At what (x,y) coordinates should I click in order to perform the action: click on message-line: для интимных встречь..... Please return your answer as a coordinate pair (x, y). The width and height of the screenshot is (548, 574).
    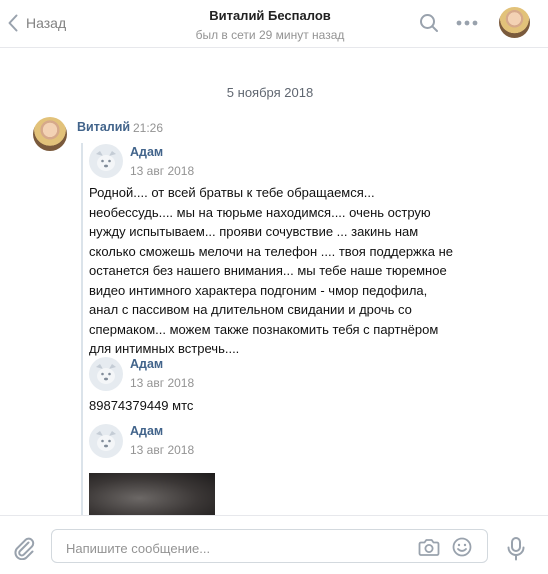
    Looking at the image, I should click on (164, 348).